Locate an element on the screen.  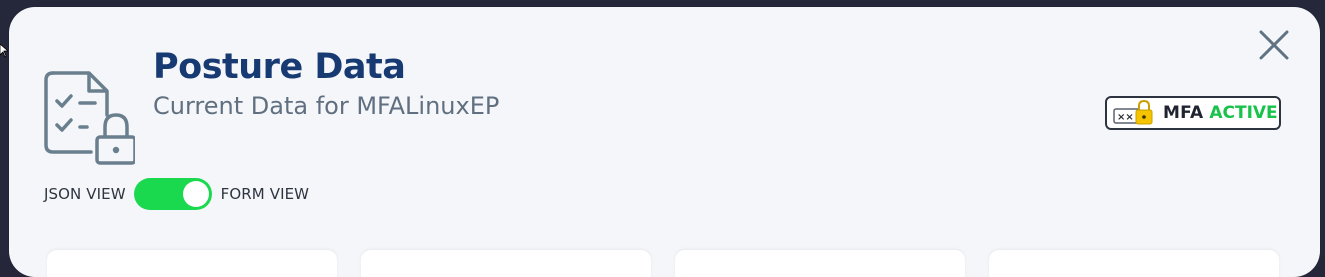
view-toggle: JSON VIEW FORM VIEW is located at coordinates (176, 194).